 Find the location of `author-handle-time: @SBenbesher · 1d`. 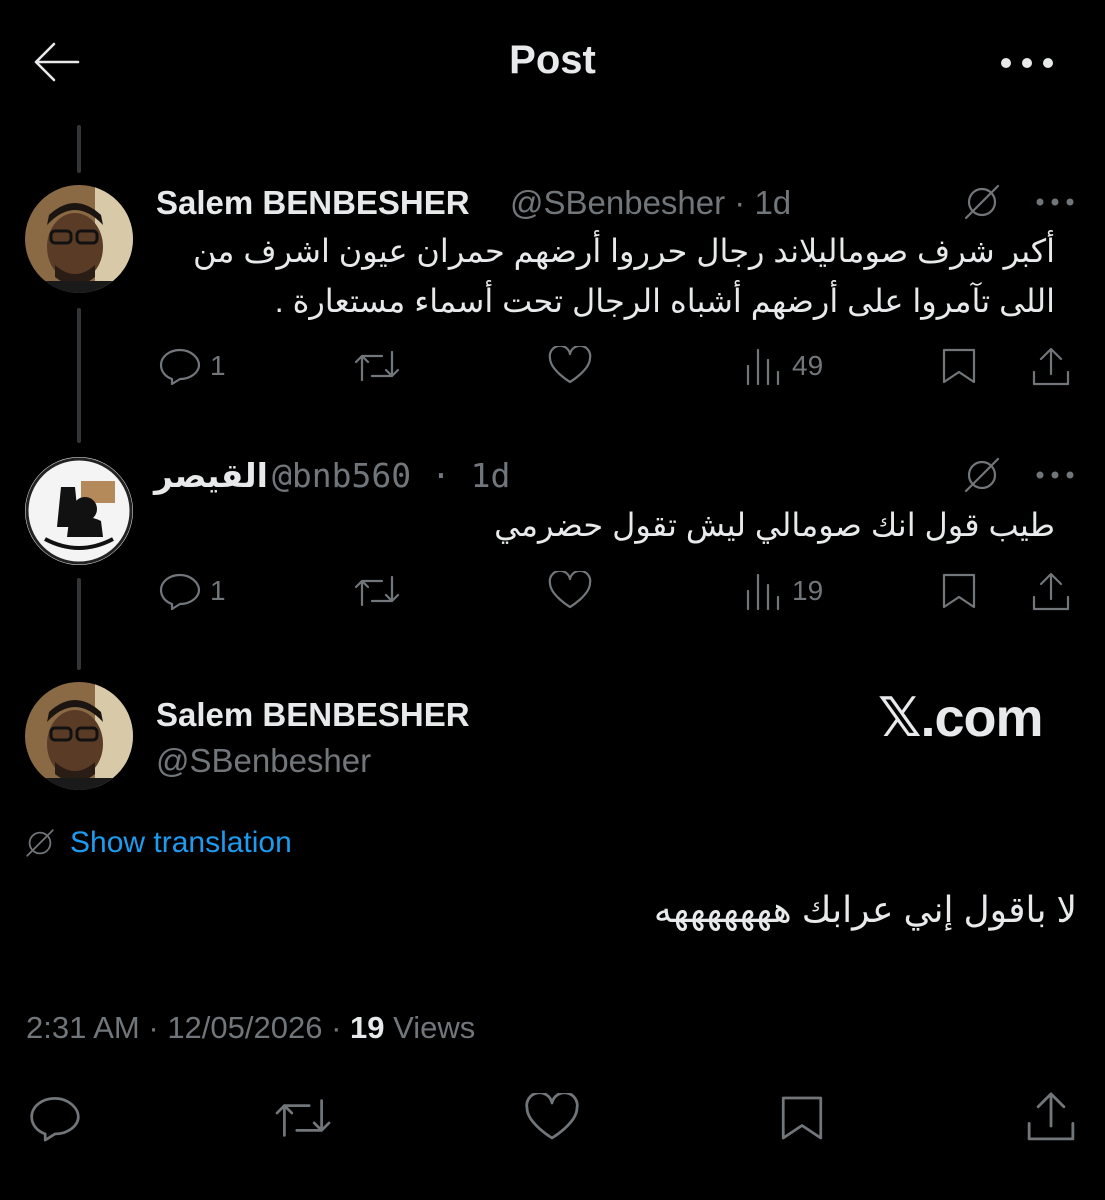

author-handle-time: @SBenbesher · 1d is located at coordinates (650, 203).